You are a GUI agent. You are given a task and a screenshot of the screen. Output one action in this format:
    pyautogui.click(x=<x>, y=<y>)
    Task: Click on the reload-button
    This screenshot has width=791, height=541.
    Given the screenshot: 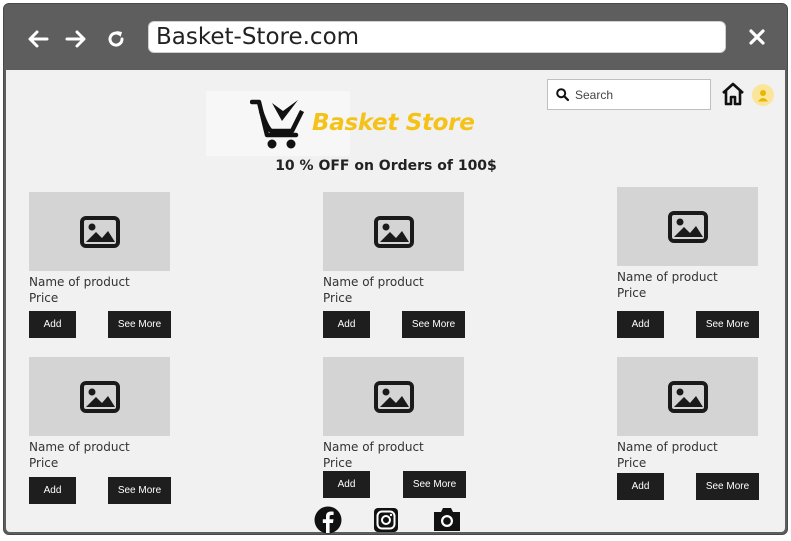 What is the action you would take?
    pyautogui.click(x=116, y=39)
    